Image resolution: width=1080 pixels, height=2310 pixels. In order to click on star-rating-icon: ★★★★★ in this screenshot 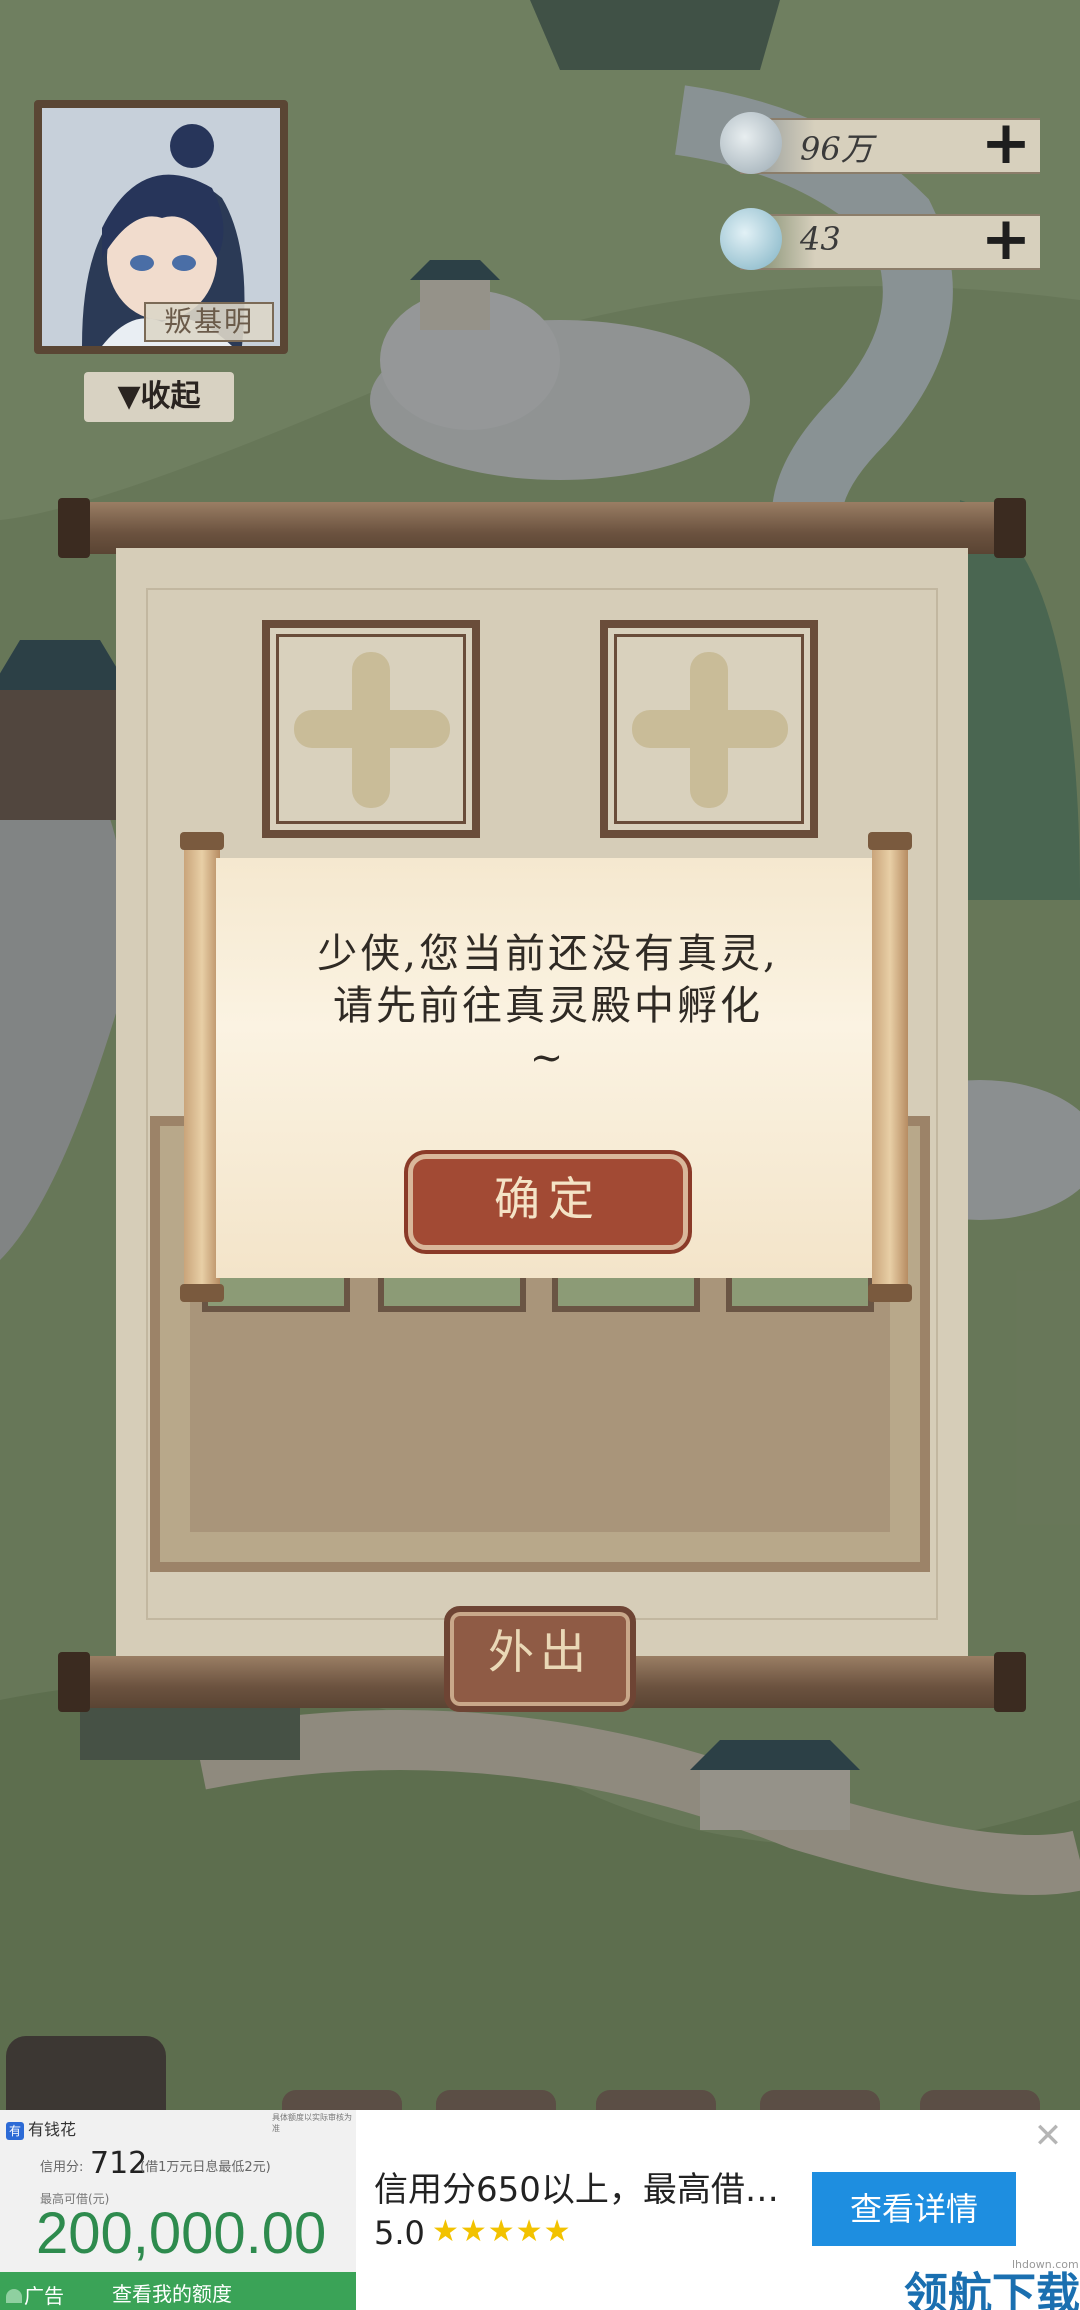, I will do `click(502, 2231)`.